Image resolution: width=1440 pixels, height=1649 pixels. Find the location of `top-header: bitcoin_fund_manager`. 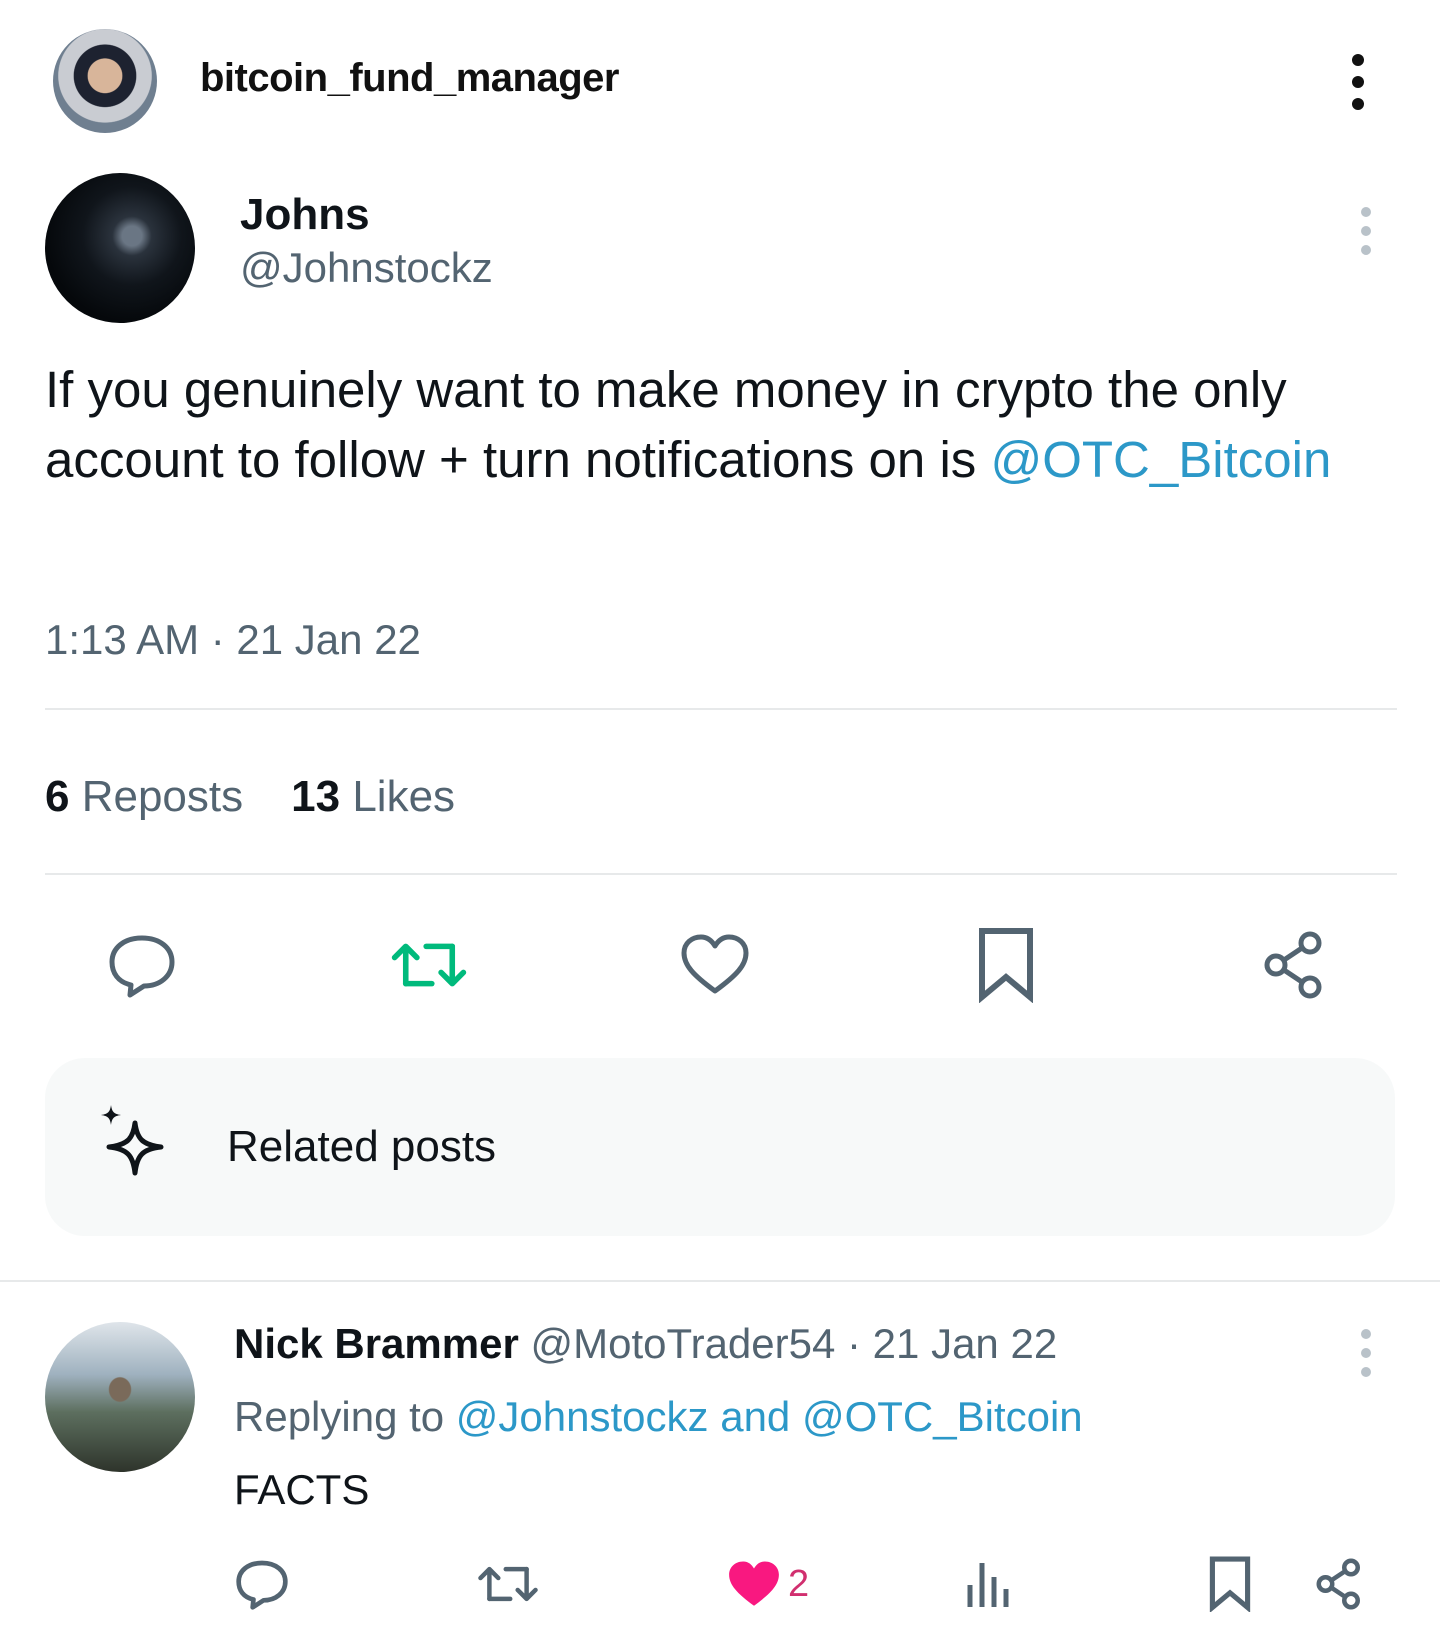

top-header: bitcoin_fund_manager is located at coordinates (720, 80).